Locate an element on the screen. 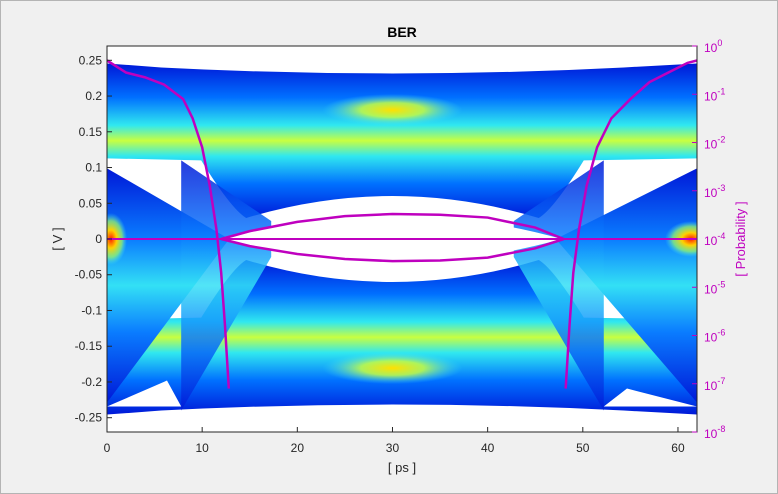 The image size is (778, 494). y2-axis-label: [ Probability ] is located at coordinates (740, 238).